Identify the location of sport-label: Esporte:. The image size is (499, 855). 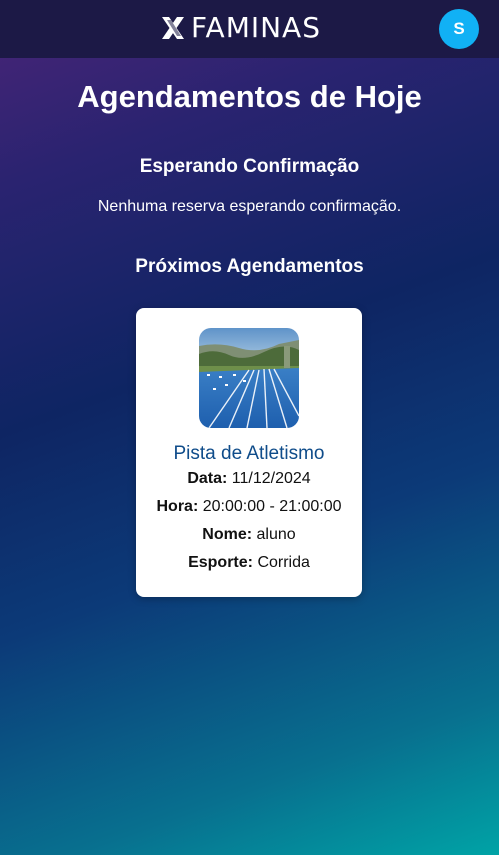
(220, 562).